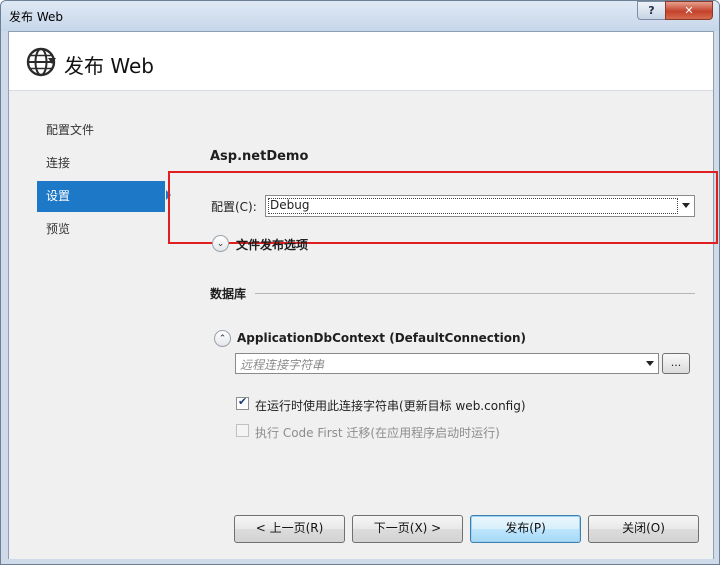 Image resolution: width=720 pixels, height=565 pixels. Describe the element at coordinates (109, 66) in the screenshot. I see `header-title: 发布 Web` at that location.